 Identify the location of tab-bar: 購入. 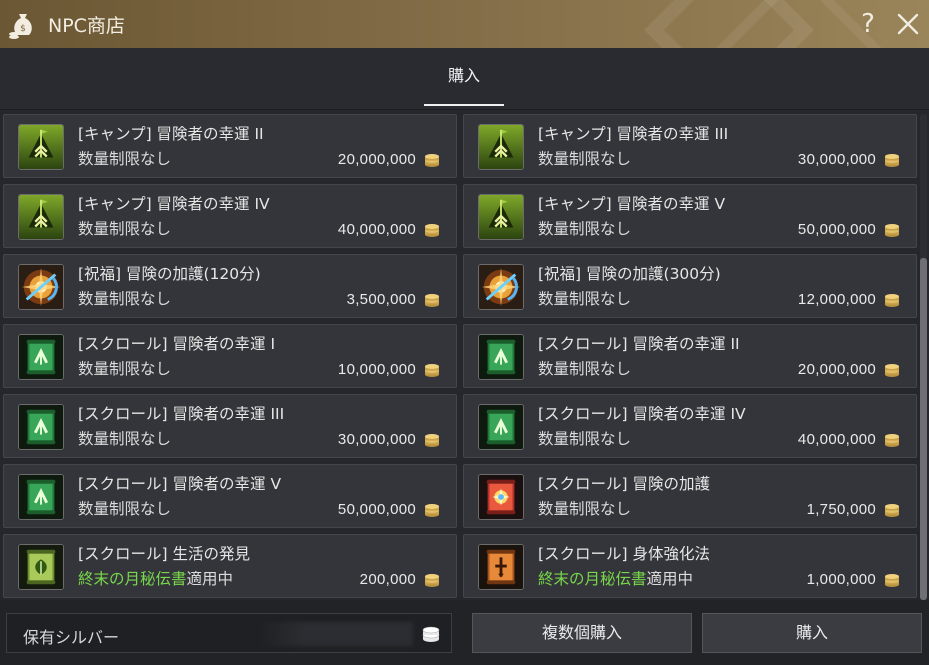
(464, 79).